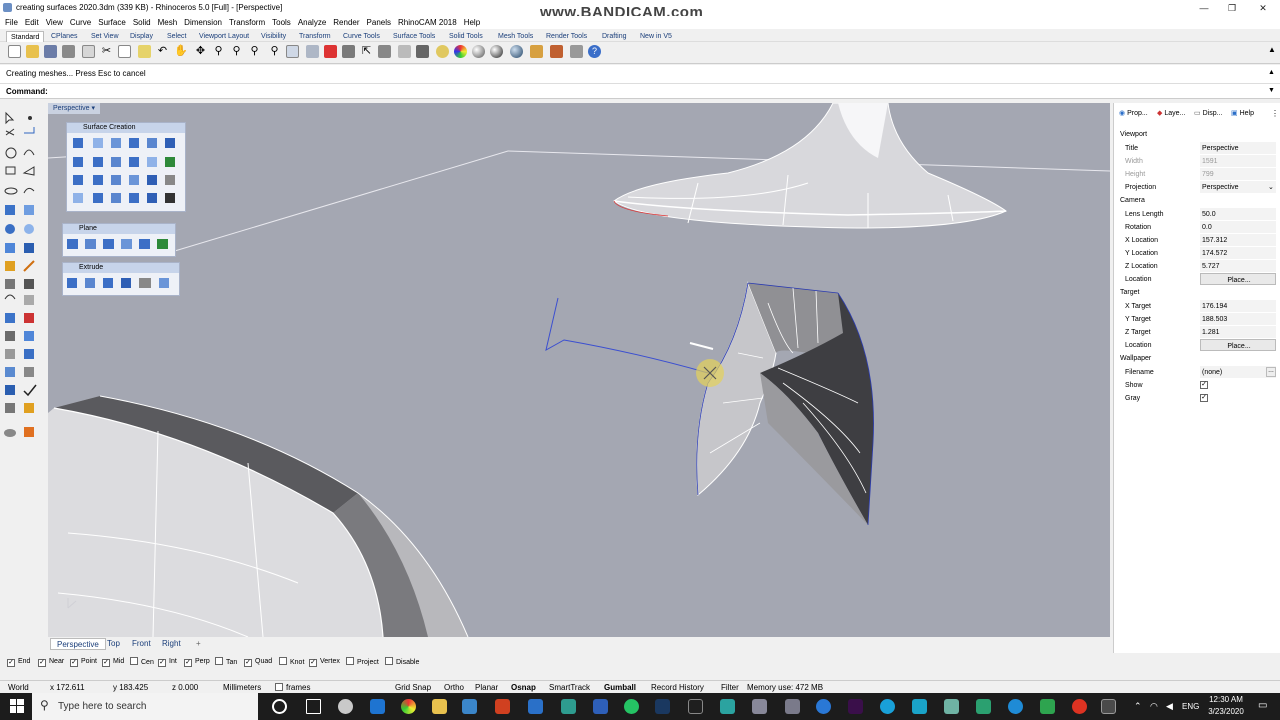 This screenshot has width=1280, height=720. I want to click on tab-curve-tools: Curve Tools, so click(361, 36).